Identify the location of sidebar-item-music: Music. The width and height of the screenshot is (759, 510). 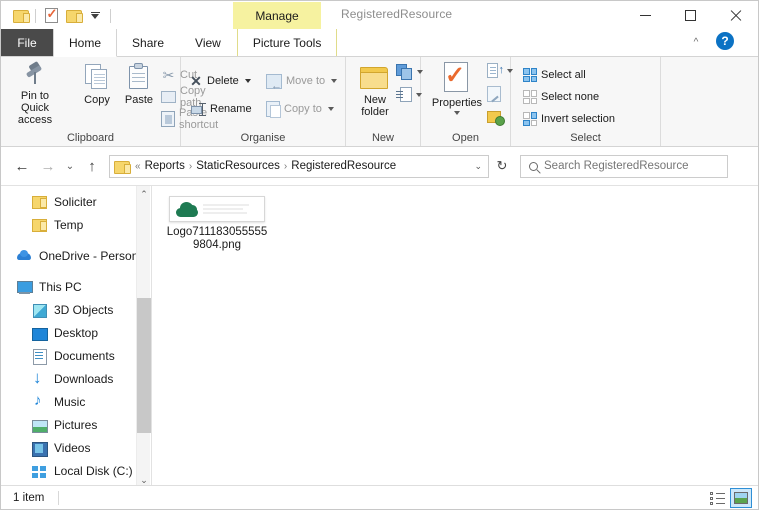
(76, 401).